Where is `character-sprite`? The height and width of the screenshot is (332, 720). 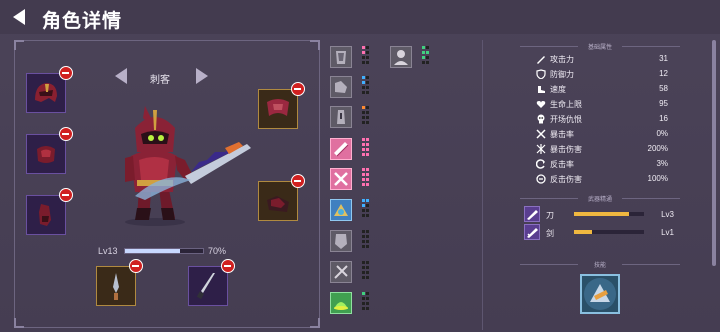 character-sprite is located at coordinates (188, 166).